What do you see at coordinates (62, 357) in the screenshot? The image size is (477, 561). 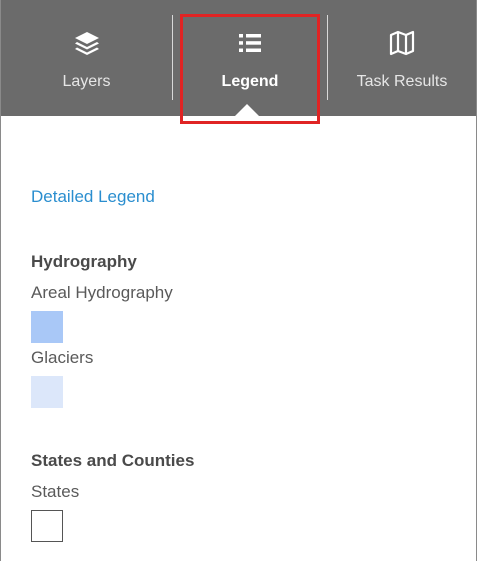 I see `legend-item-label: Glaciers` at bounding box center [62, 357].